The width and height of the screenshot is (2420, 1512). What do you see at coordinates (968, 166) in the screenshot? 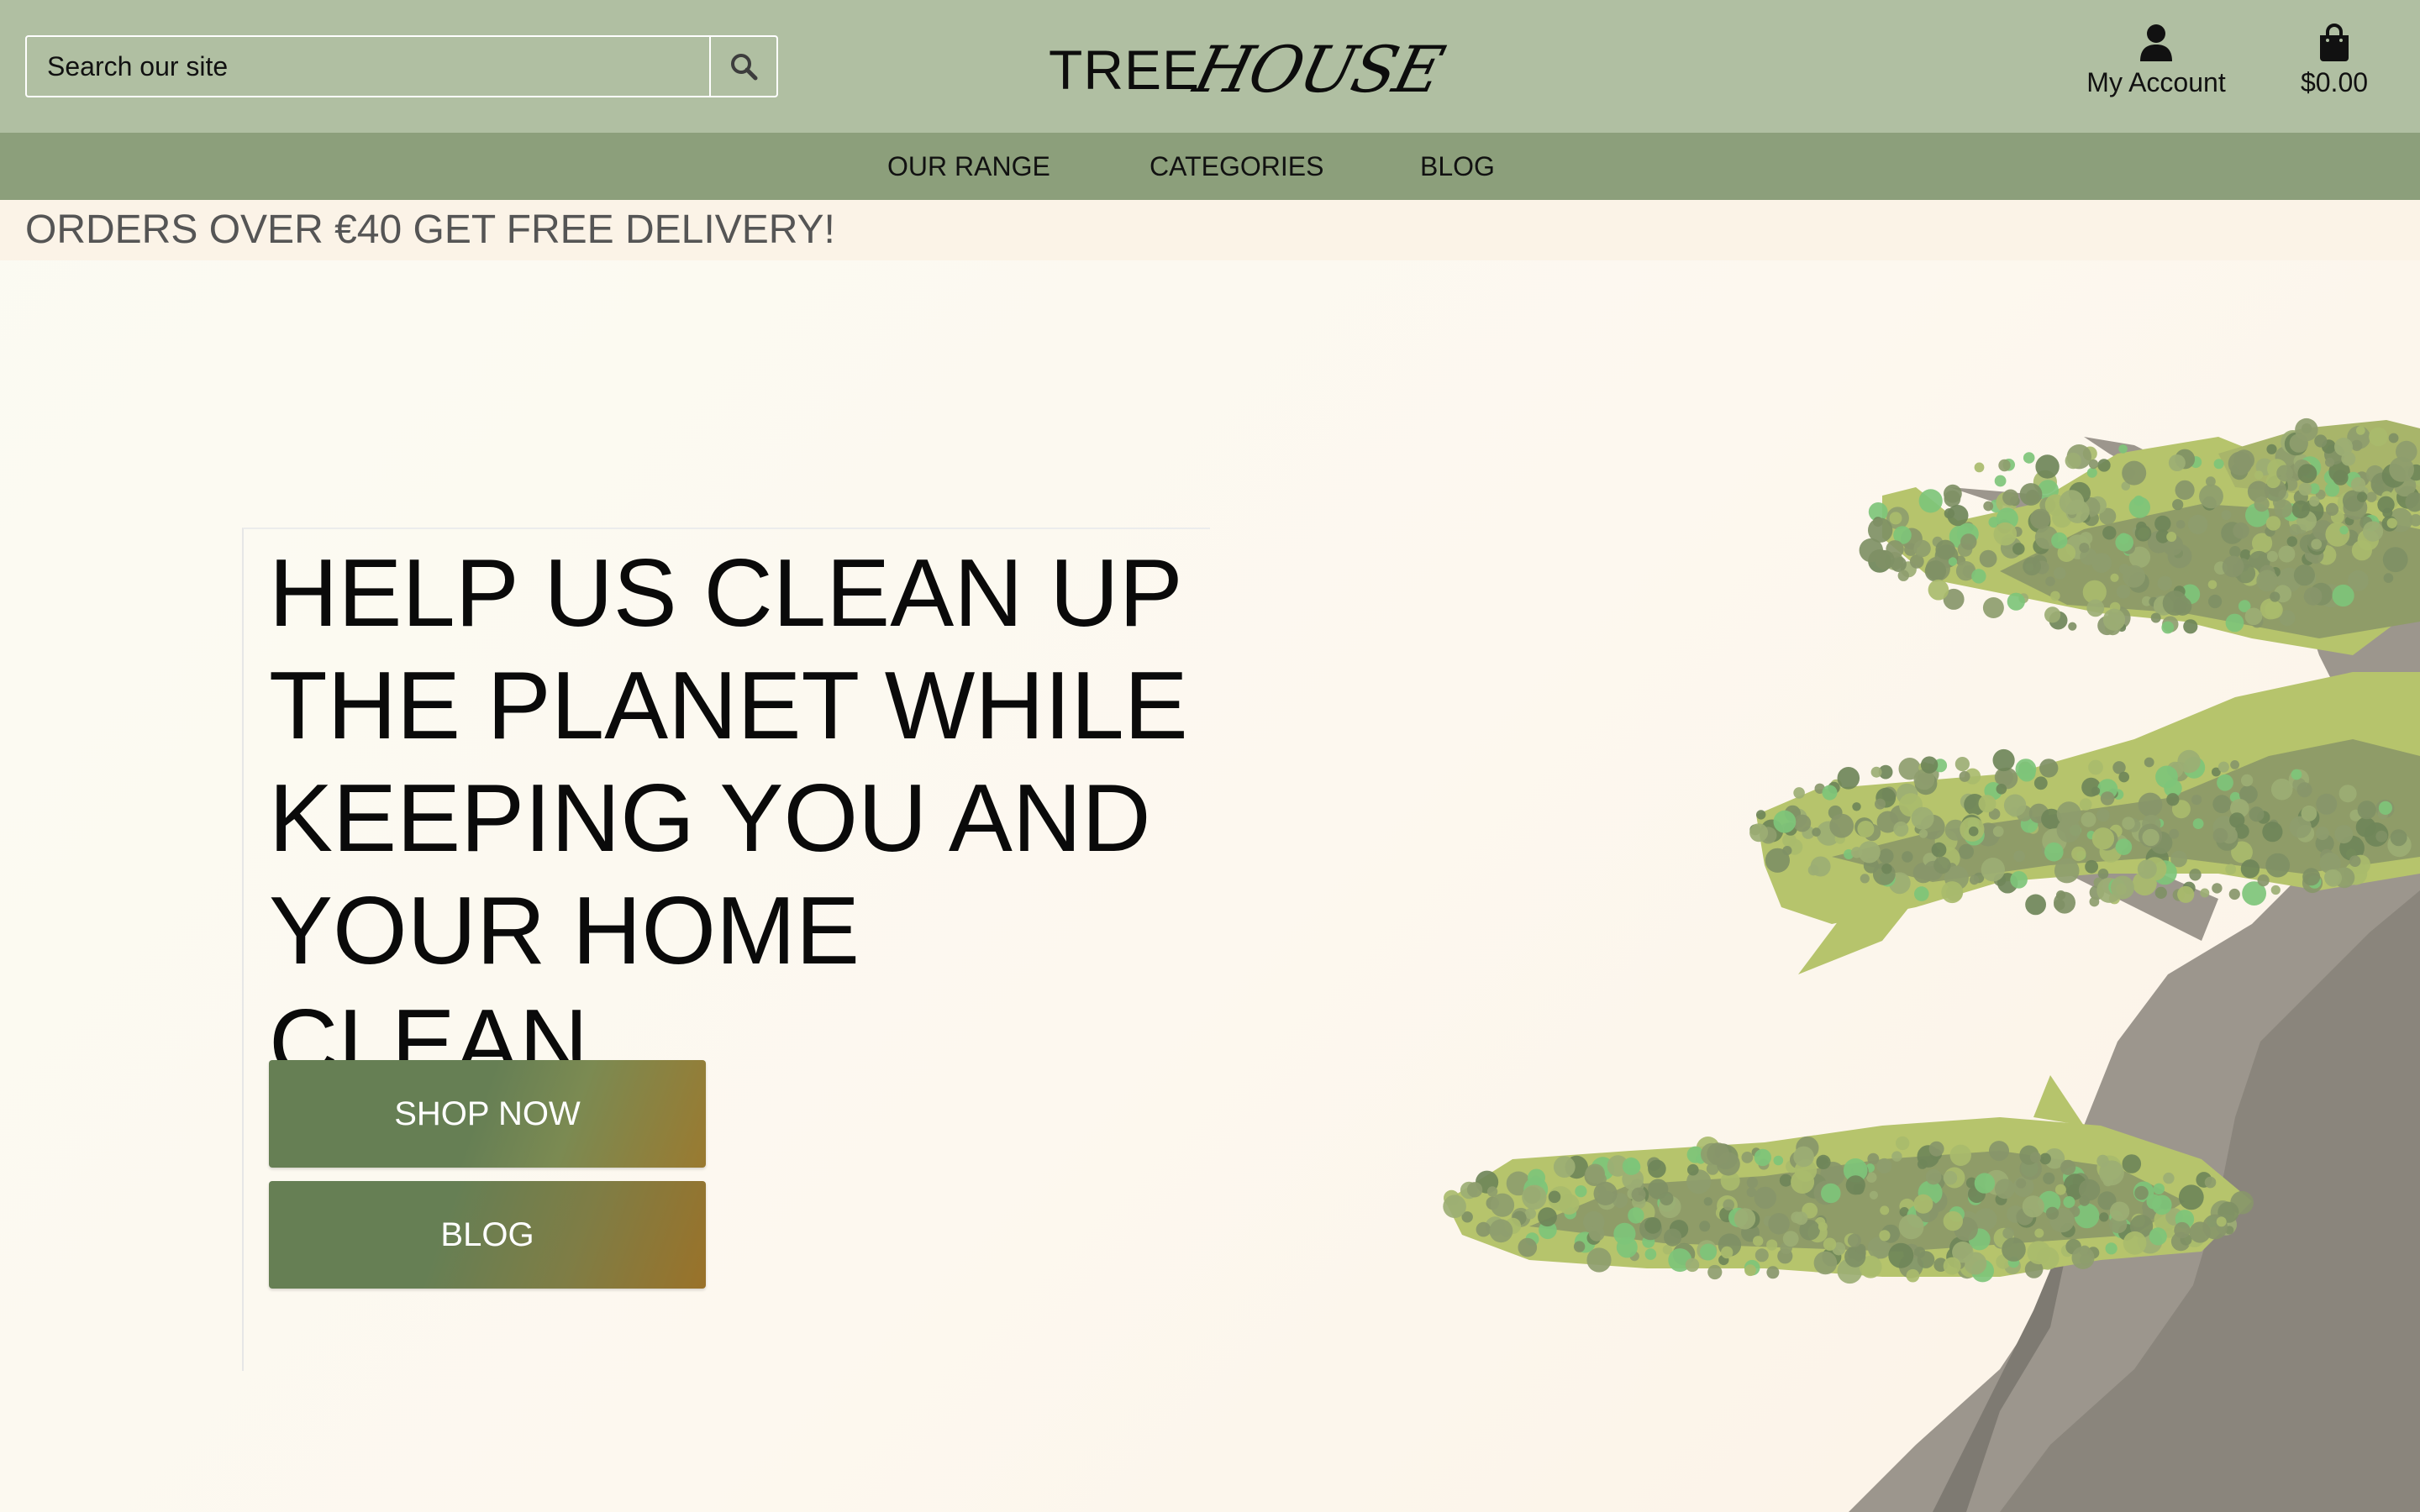
I see `nav-item-our-range: OUR RANGE` at bounding box center [968, 166].